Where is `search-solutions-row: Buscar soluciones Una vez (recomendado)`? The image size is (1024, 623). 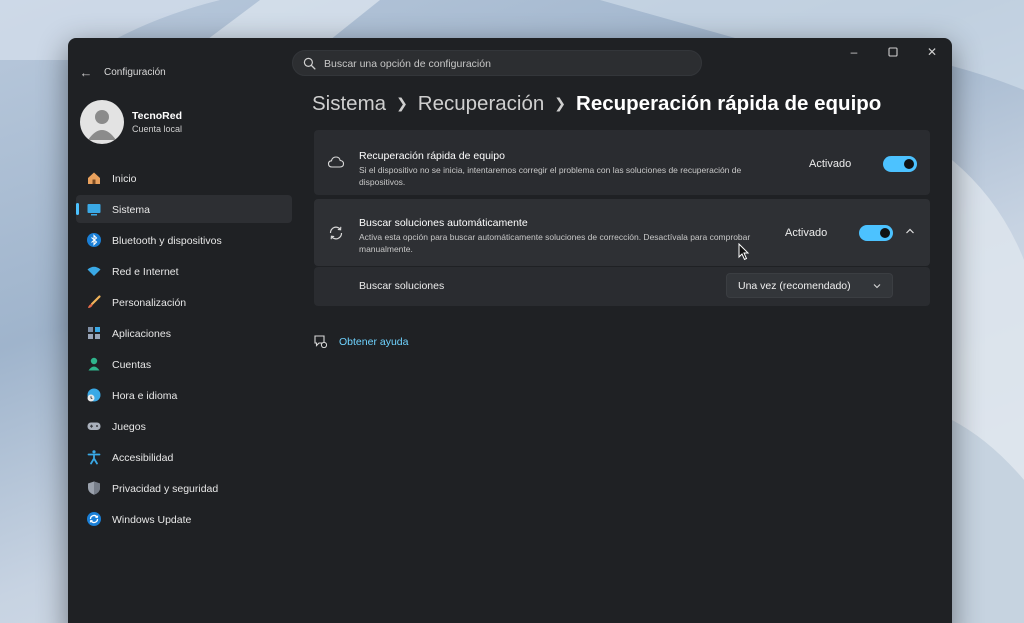
search-solutions-row: Buscar soluciones Una vez (recomendado) is located at coordinates (622, 286).